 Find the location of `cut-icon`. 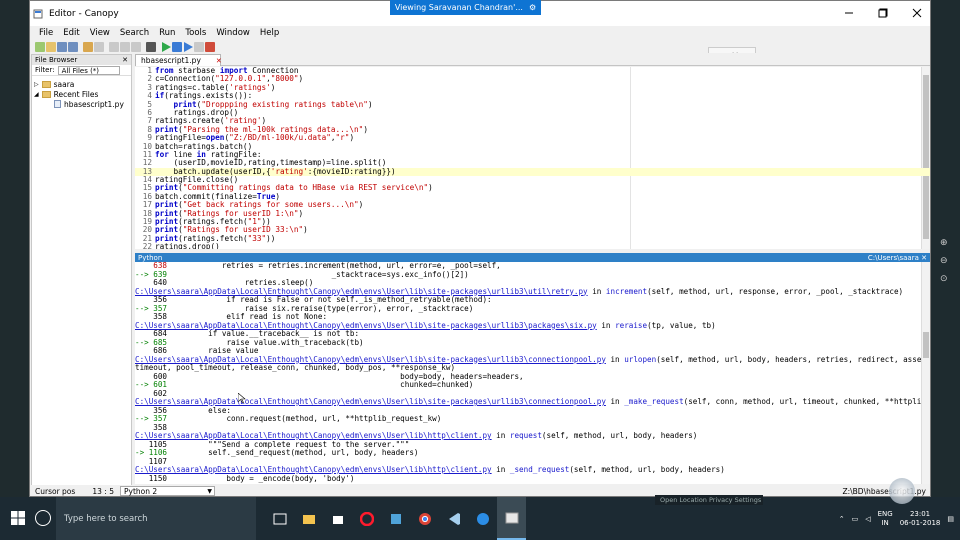

cut-icon is located at coordinates (114, 47).